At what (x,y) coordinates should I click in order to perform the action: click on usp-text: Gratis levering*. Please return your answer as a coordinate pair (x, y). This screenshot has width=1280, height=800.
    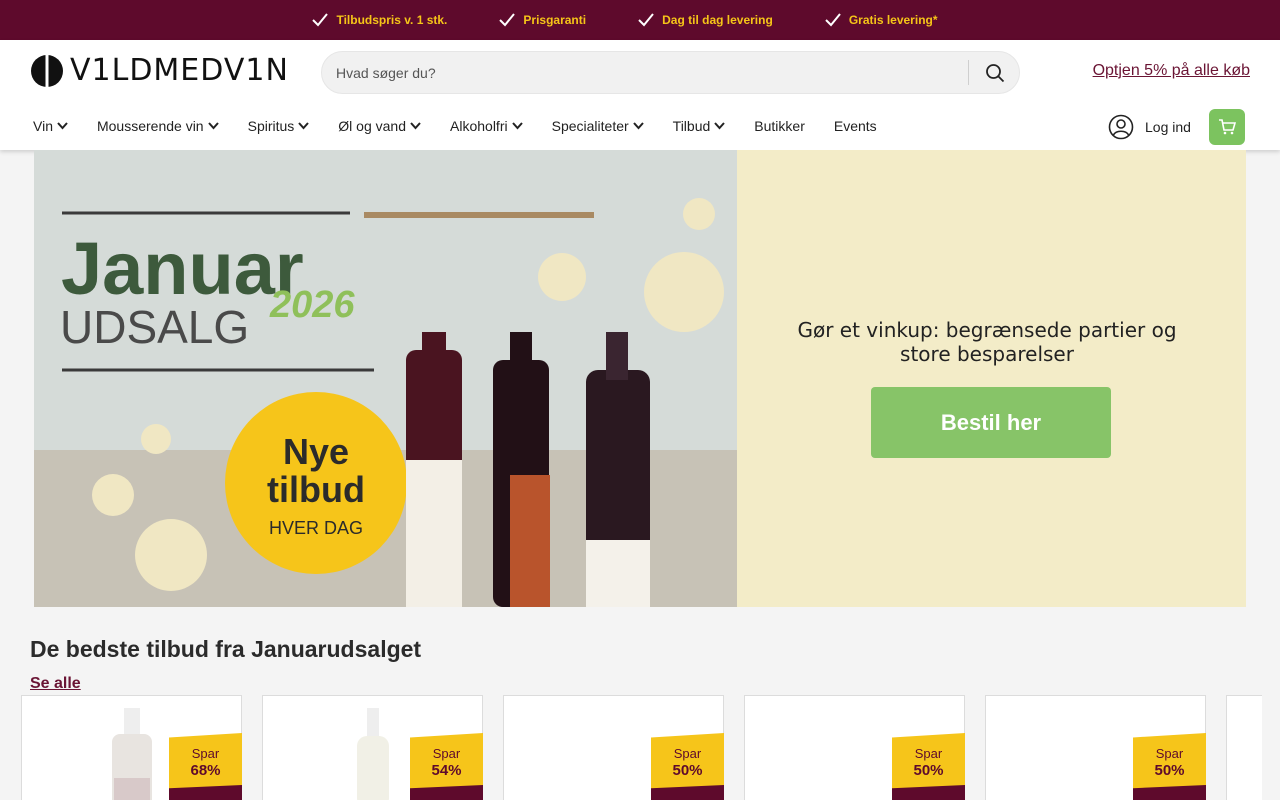
    Looking at the image, I should click on (893, 20).